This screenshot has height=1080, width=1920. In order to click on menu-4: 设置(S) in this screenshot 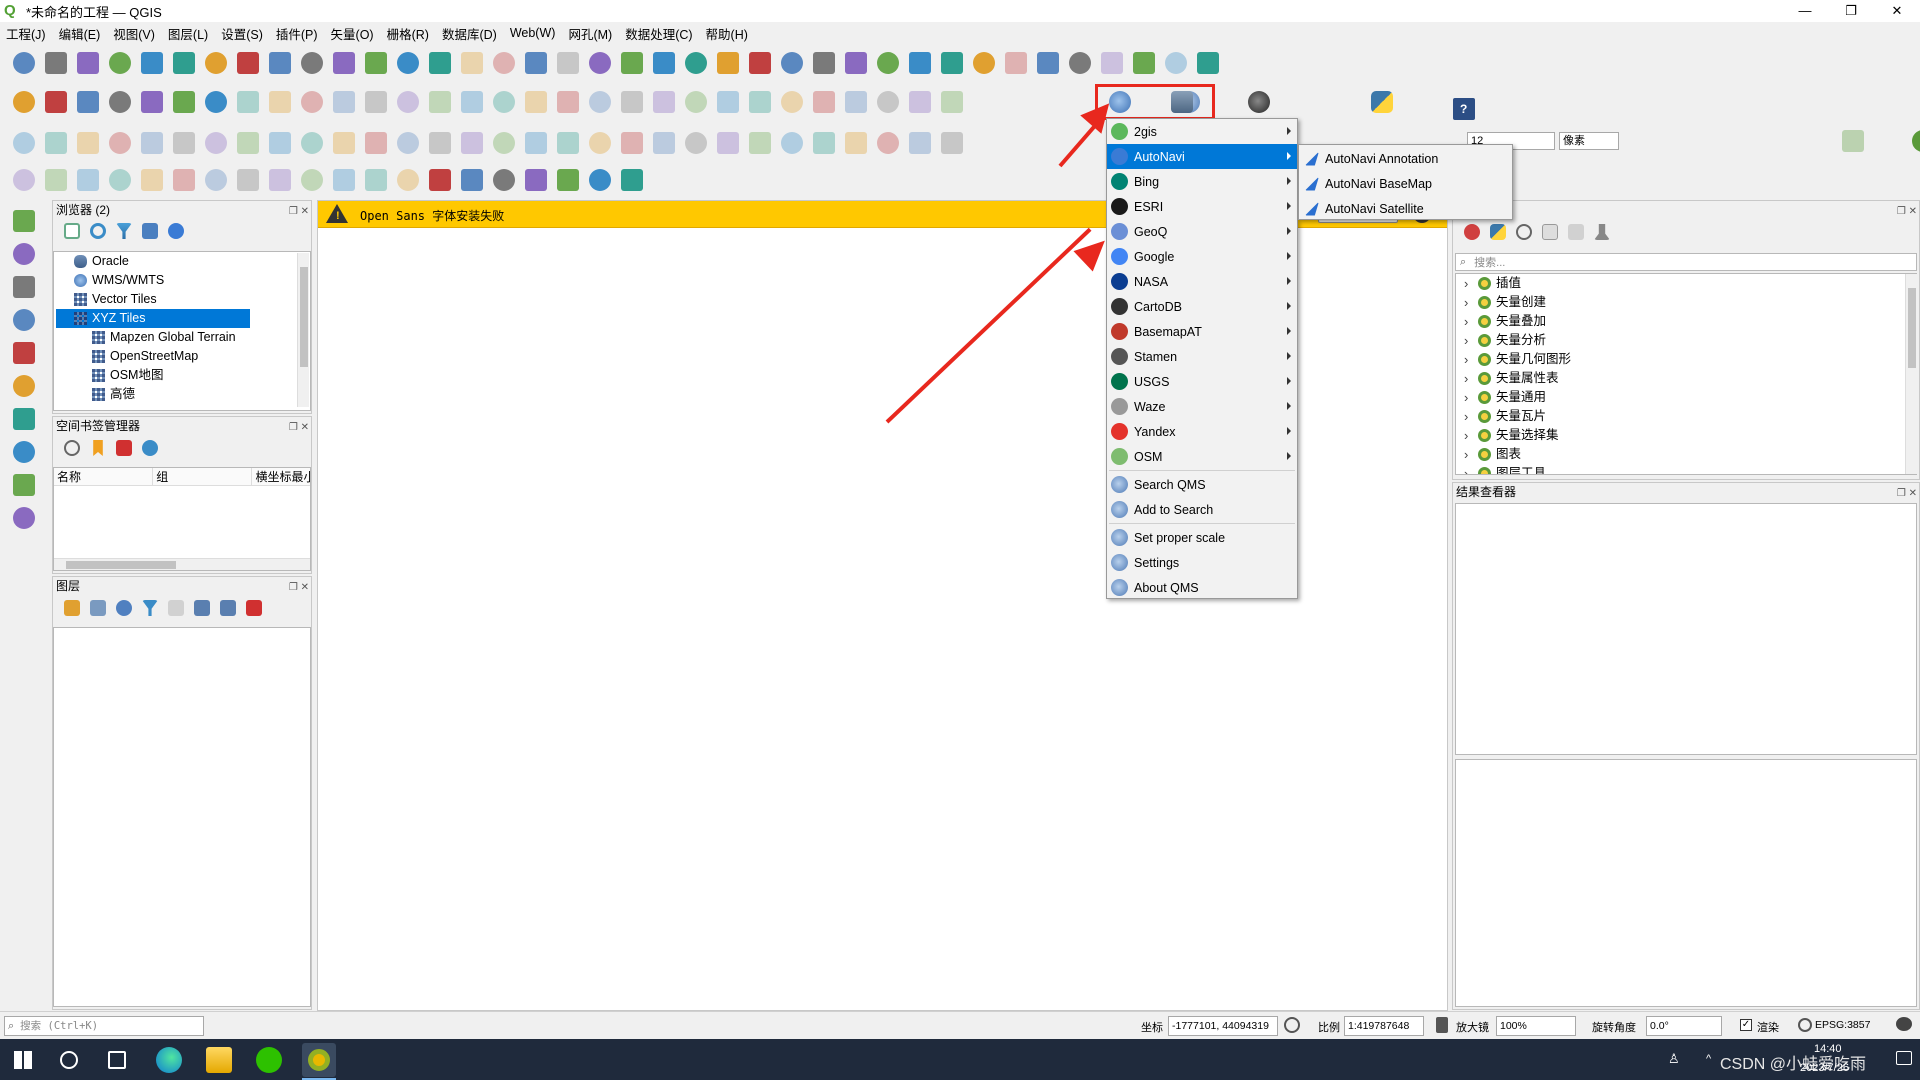, I will do `click(242, 33)`.